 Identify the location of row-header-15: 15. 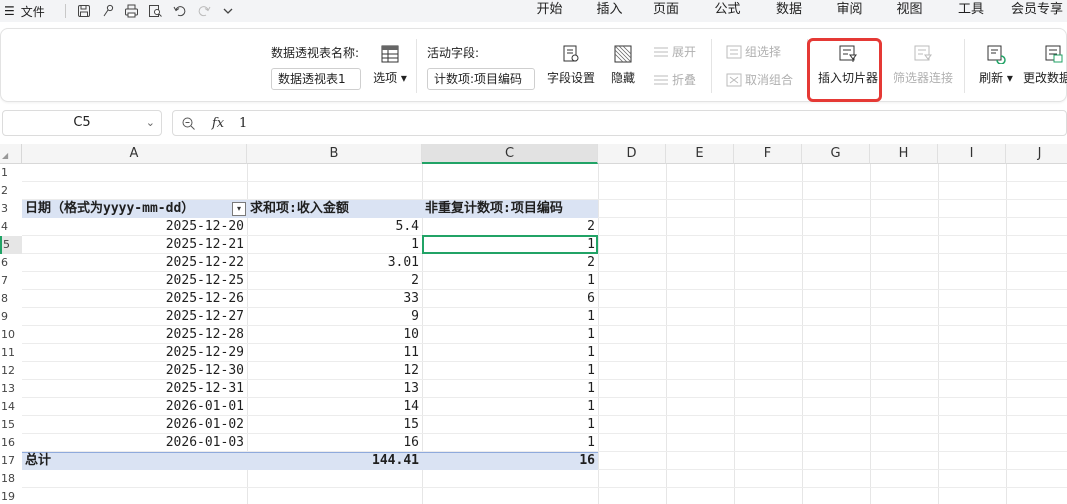
(11, 425).